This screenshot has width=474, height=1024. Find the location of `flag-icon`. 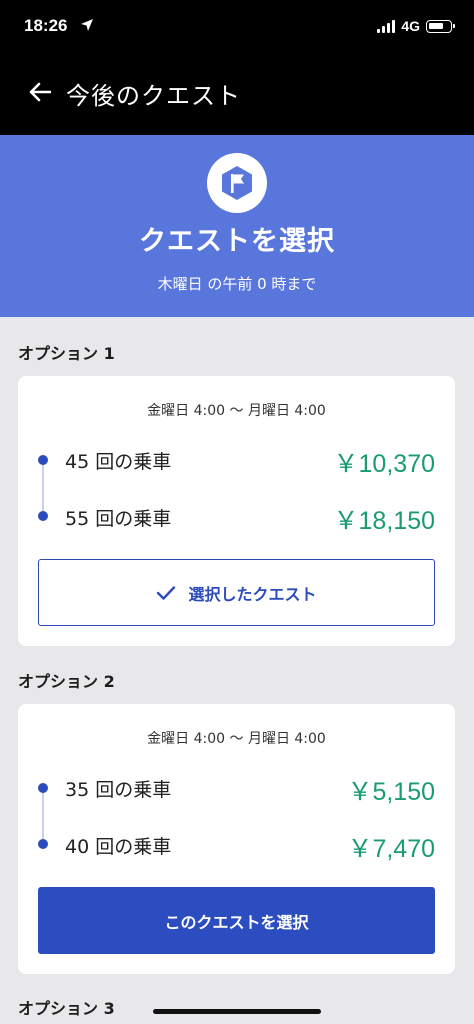

flag-icon is located at coordinates (237, 183).